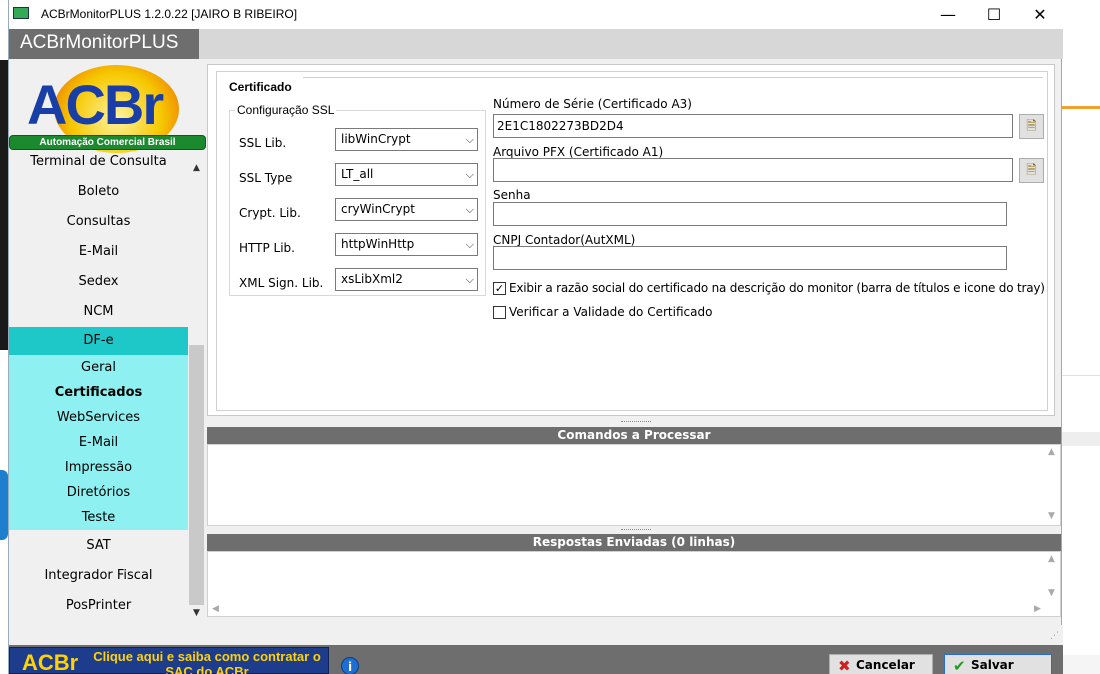 This screenshot has height=674, width=1100. I want to click on sidebar-subitem-webservices: WebServices, so click(98, 417).